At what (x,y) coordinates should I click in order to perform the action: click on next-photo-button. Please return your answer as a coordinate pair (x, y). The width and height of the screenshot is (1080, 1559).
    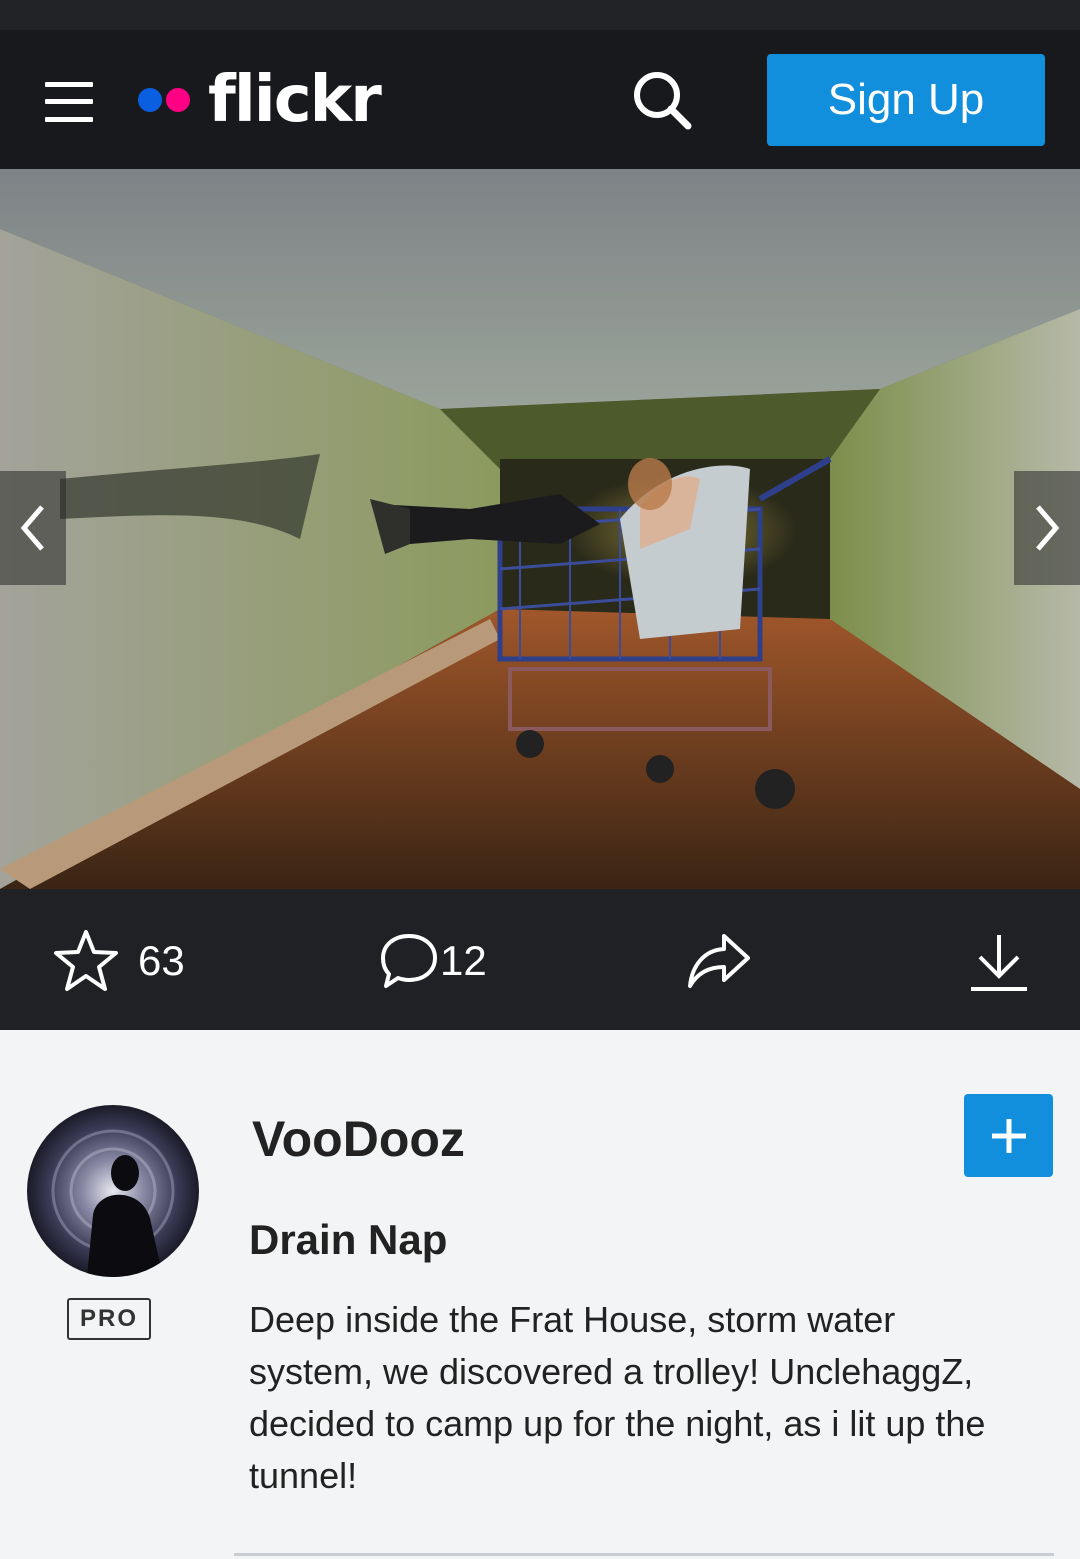
    Looking at the image, I should click on (1047, 528).